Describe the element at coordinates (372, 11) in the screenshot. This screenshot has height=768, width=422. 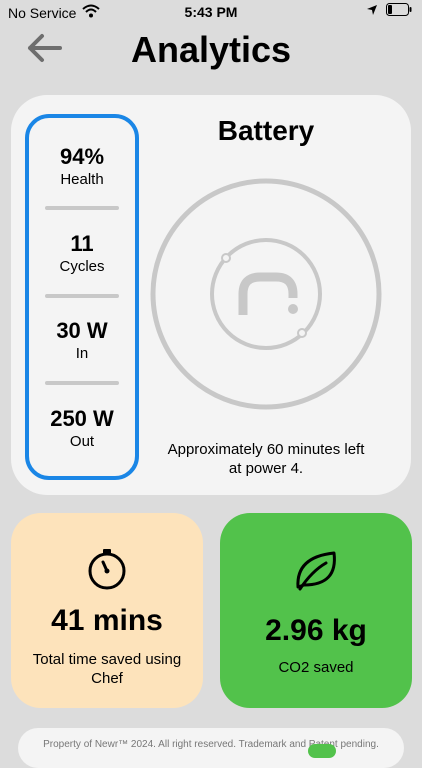
I see `location-arrow-icon` at that location.